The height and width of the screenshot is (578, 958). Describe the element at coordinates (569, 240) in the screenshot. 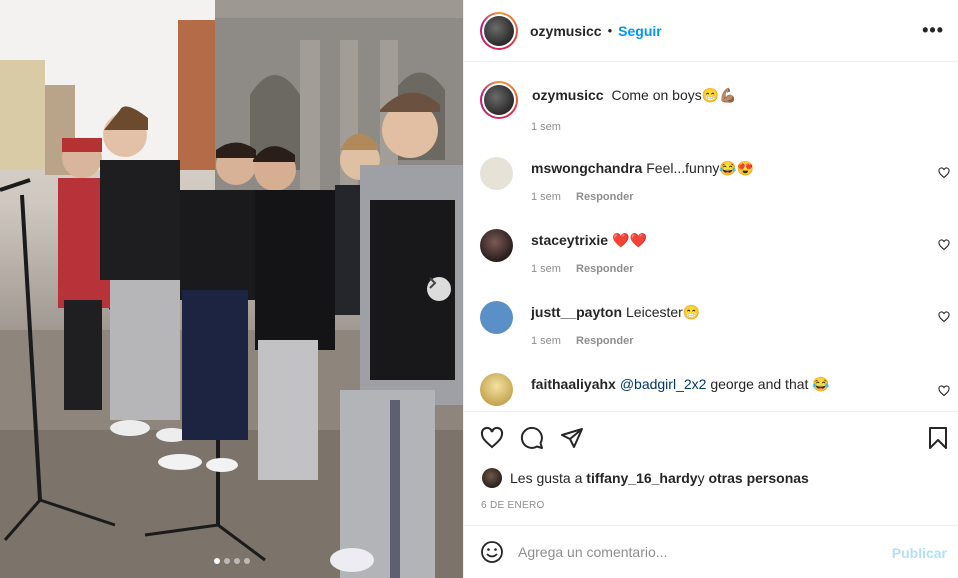

I see `comment-username: staceytrixie` at that location.